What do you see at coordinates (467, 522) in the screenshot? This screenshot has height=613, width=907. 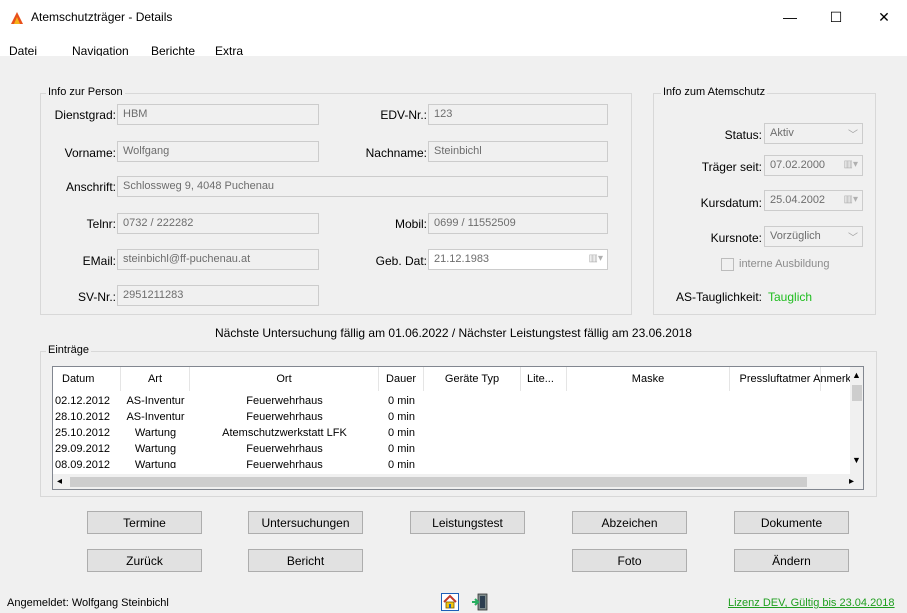 I see `leistungstest-button: Leistungstest` at bounding box center [467, 522].